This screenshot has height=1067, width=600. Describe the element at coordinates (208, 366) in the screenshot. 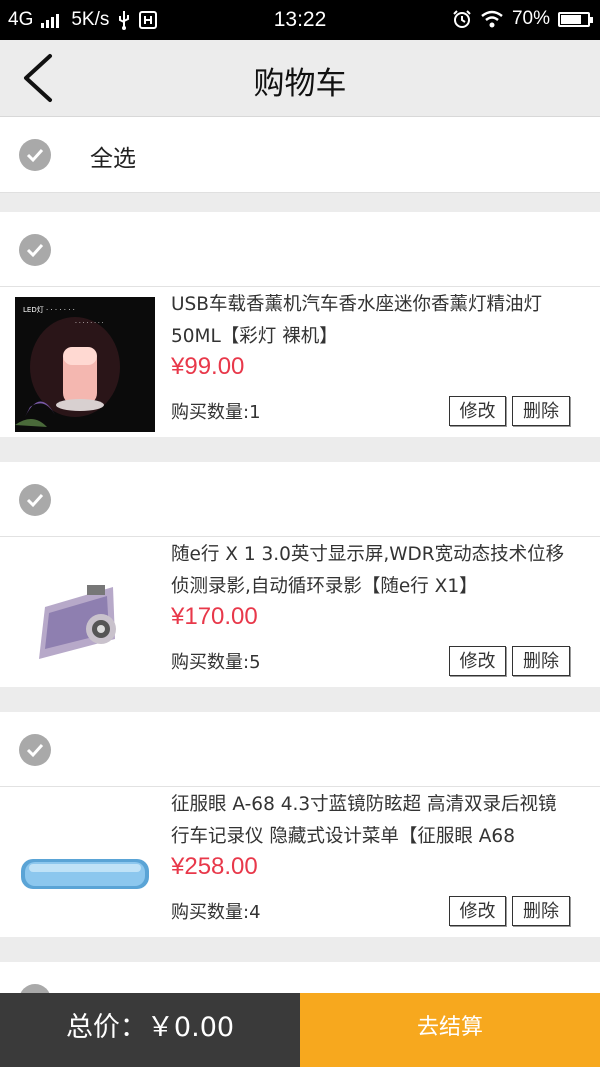

I see `product-price: ¥99.00` at that location.